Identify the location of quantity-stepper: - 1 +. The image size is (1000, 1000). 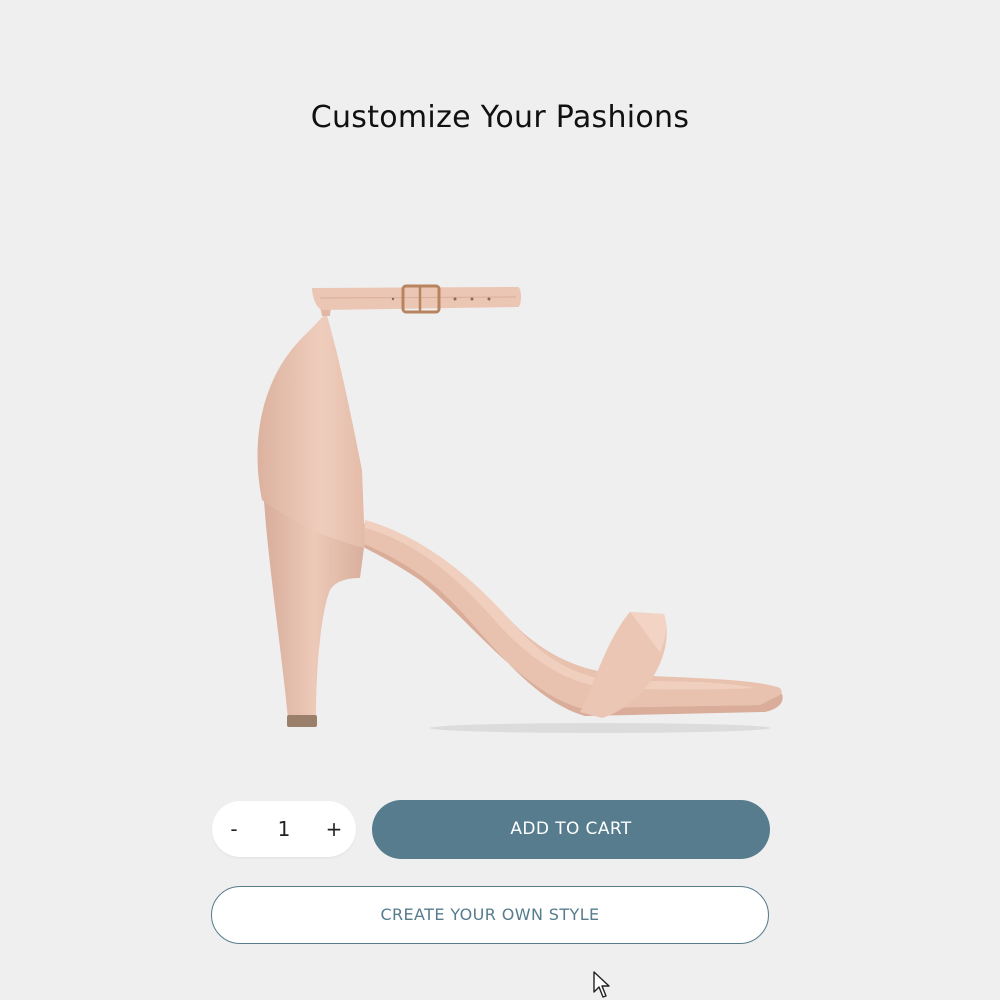
(284, 829).